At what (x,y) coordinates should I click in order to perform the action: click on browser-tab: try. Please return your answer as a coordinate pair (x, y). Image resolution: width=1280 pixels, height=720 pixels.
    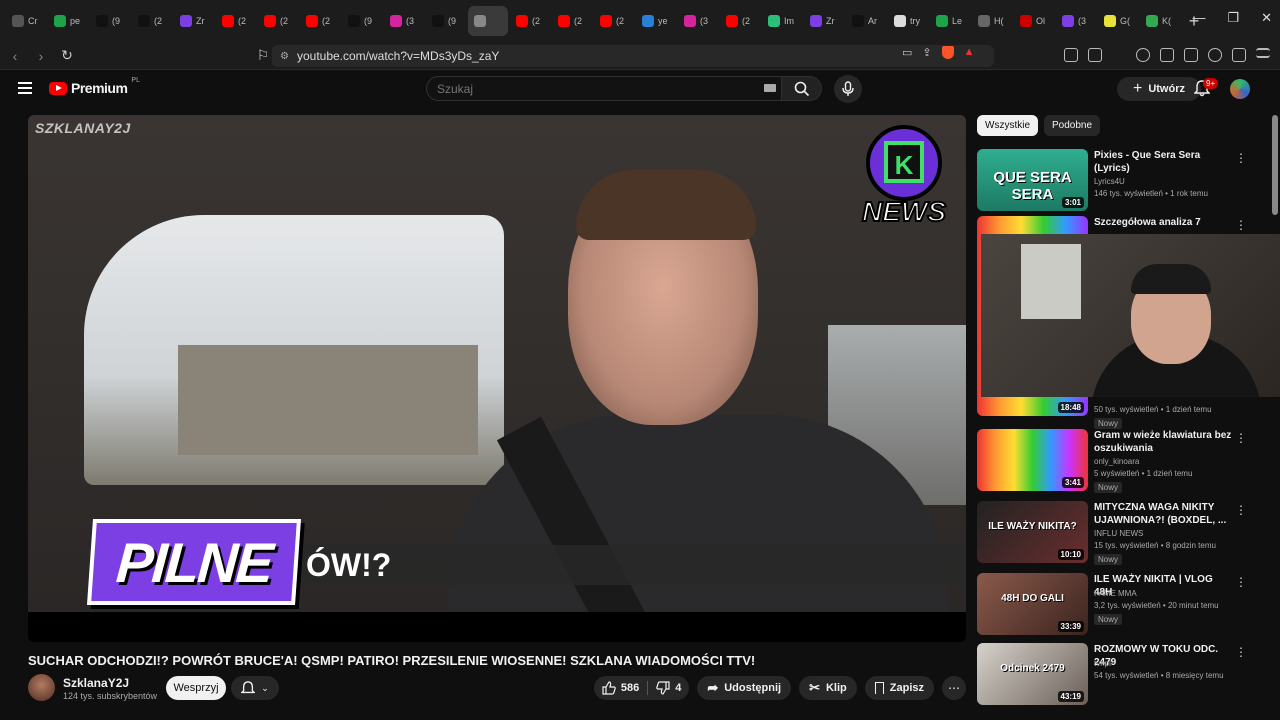
    Looking at the image, I should click on (908, 21).